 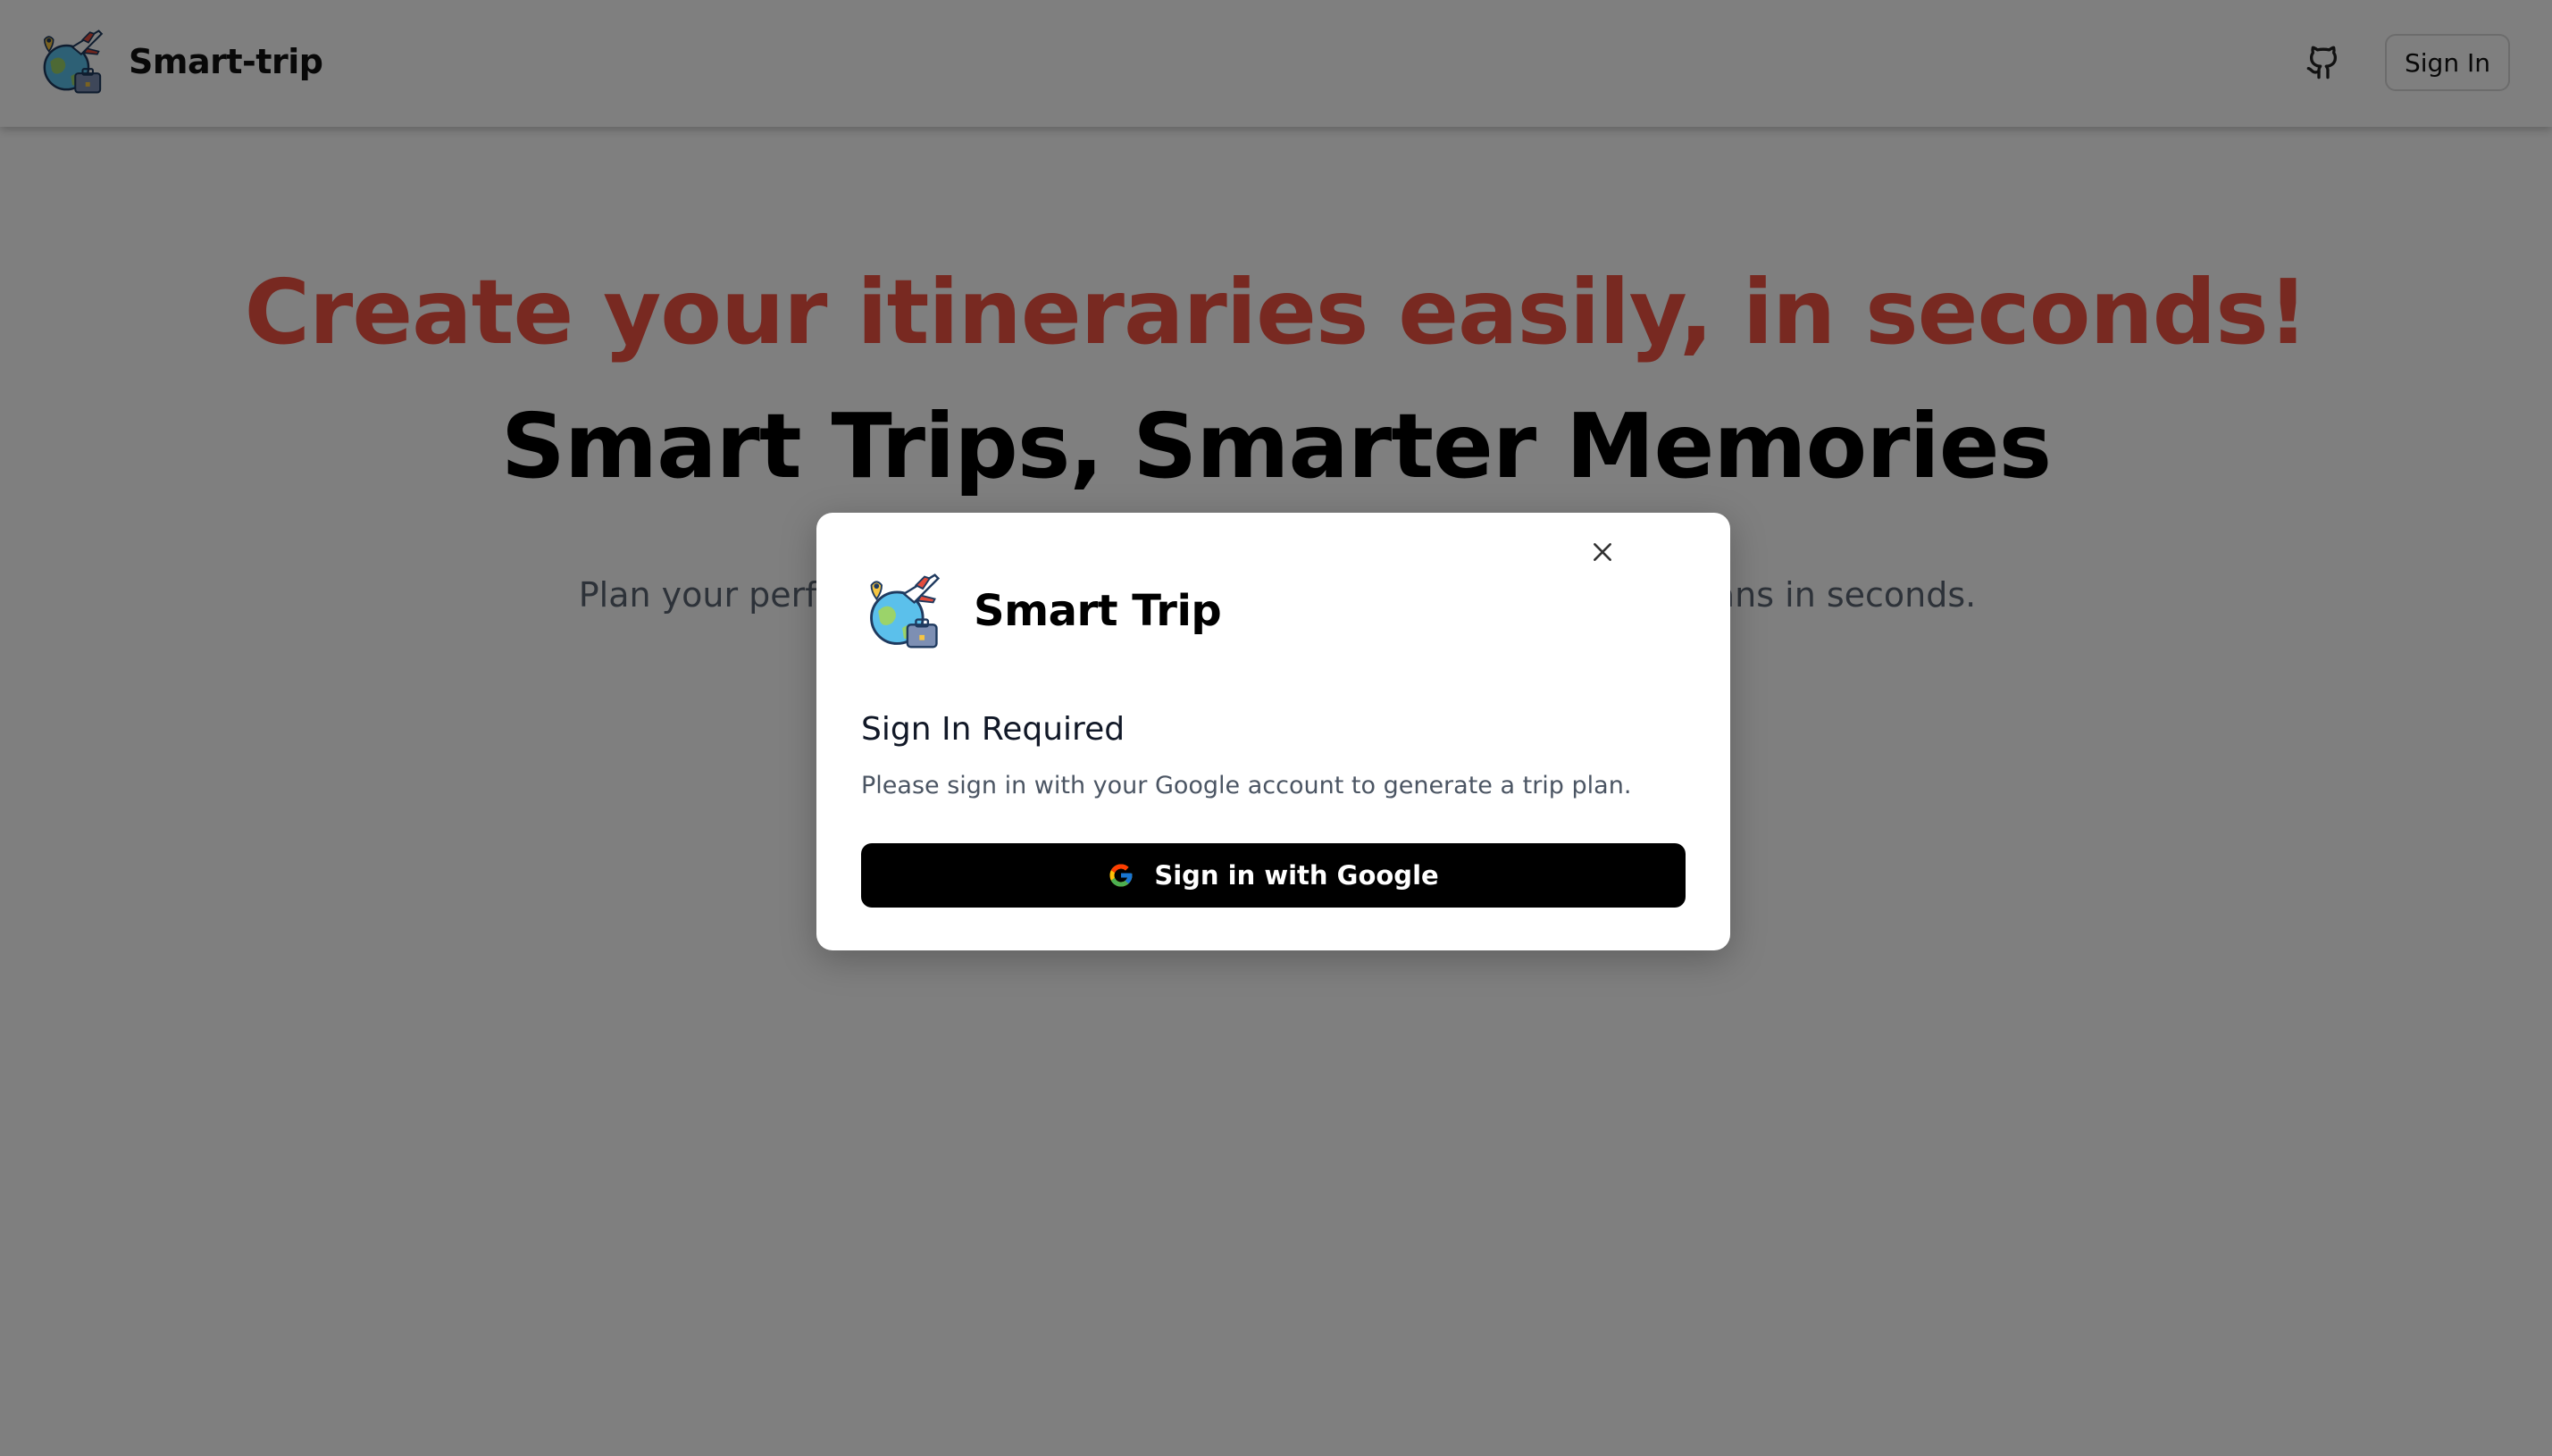 I want to click on close-icon, so click(x=1602, y=552).